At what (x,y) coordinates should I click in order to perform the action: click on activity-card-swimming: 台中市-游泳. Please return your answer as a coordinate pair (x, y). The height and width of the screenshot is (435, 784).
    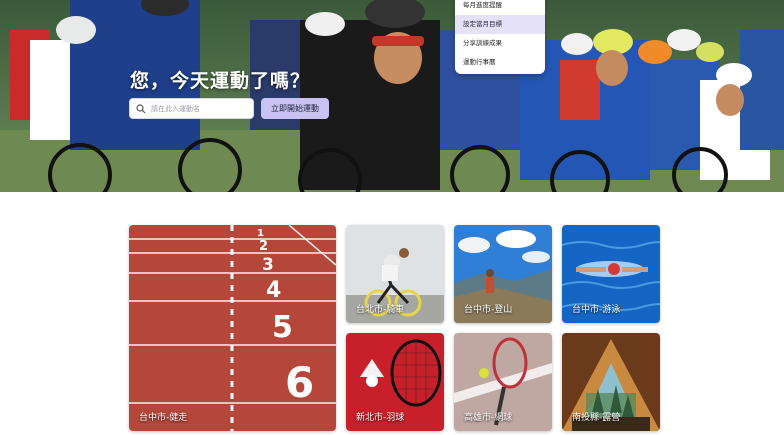
    Looking at the image, I should click on (611, 274).